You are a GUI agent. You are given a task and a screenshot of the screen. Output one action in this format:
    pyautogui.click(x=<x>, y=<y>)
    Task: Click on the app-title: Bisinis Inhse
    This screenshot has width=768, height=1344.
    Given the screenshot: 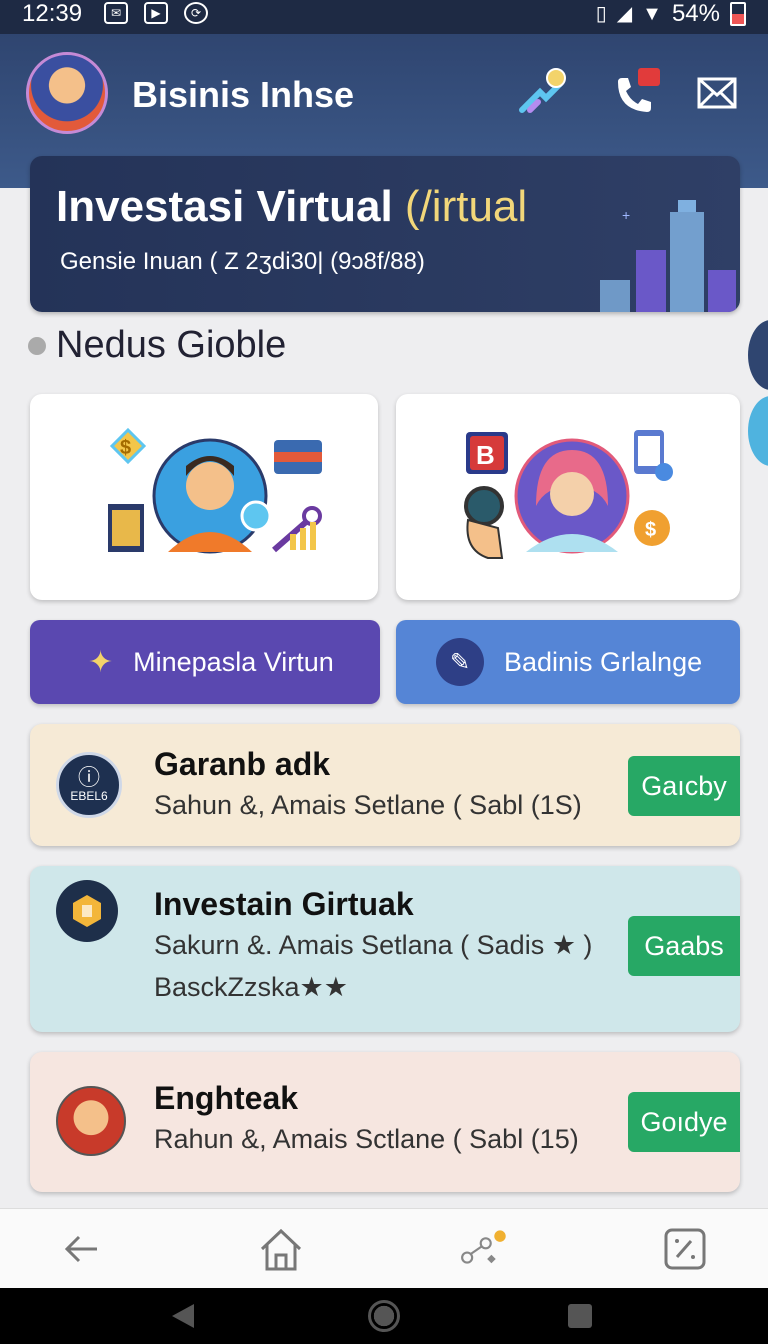 What is the action you would take?
    pyautogui.click(x=243, y=94)
    